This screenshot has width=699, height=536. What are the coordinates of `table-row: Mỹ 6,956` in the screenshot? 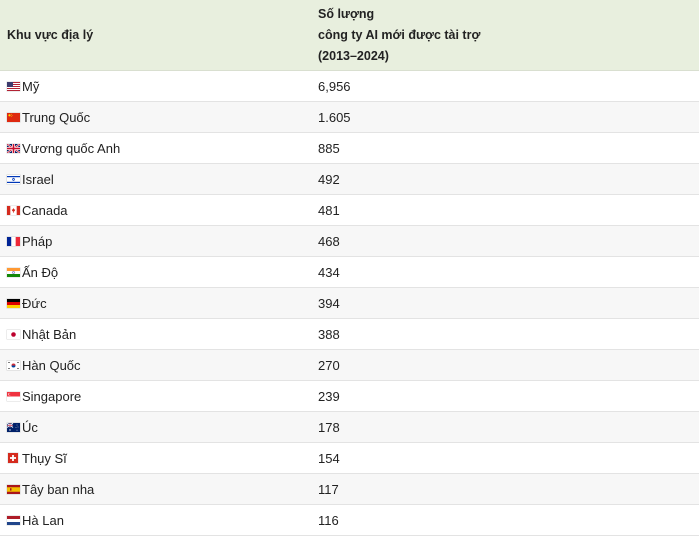 It's located at (349, 86).